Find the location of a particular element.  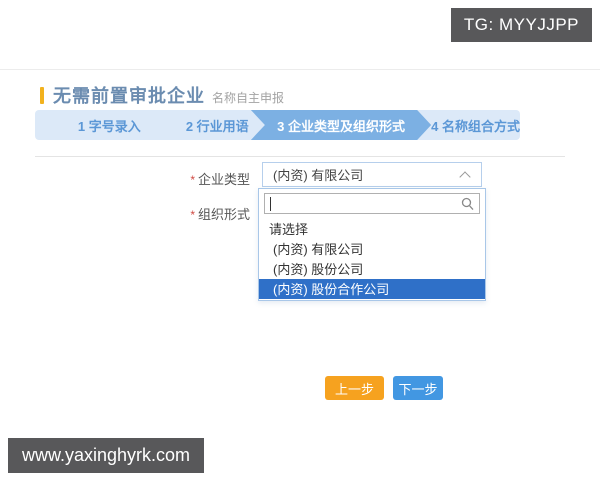

org-form-label-text: 组织形式 is located at coordinates (223, 214).